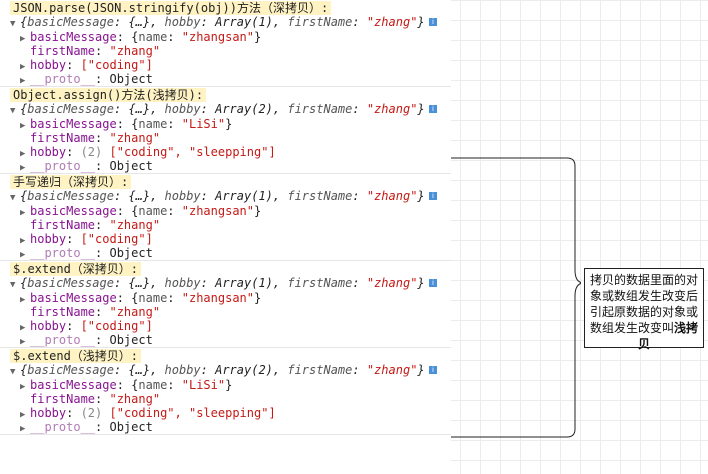 The image size is (708, 474). Describe the element at coordinates (71, 182) in the screenshot. I see `log-title: 手写递归（深拷贝）:` at that location.